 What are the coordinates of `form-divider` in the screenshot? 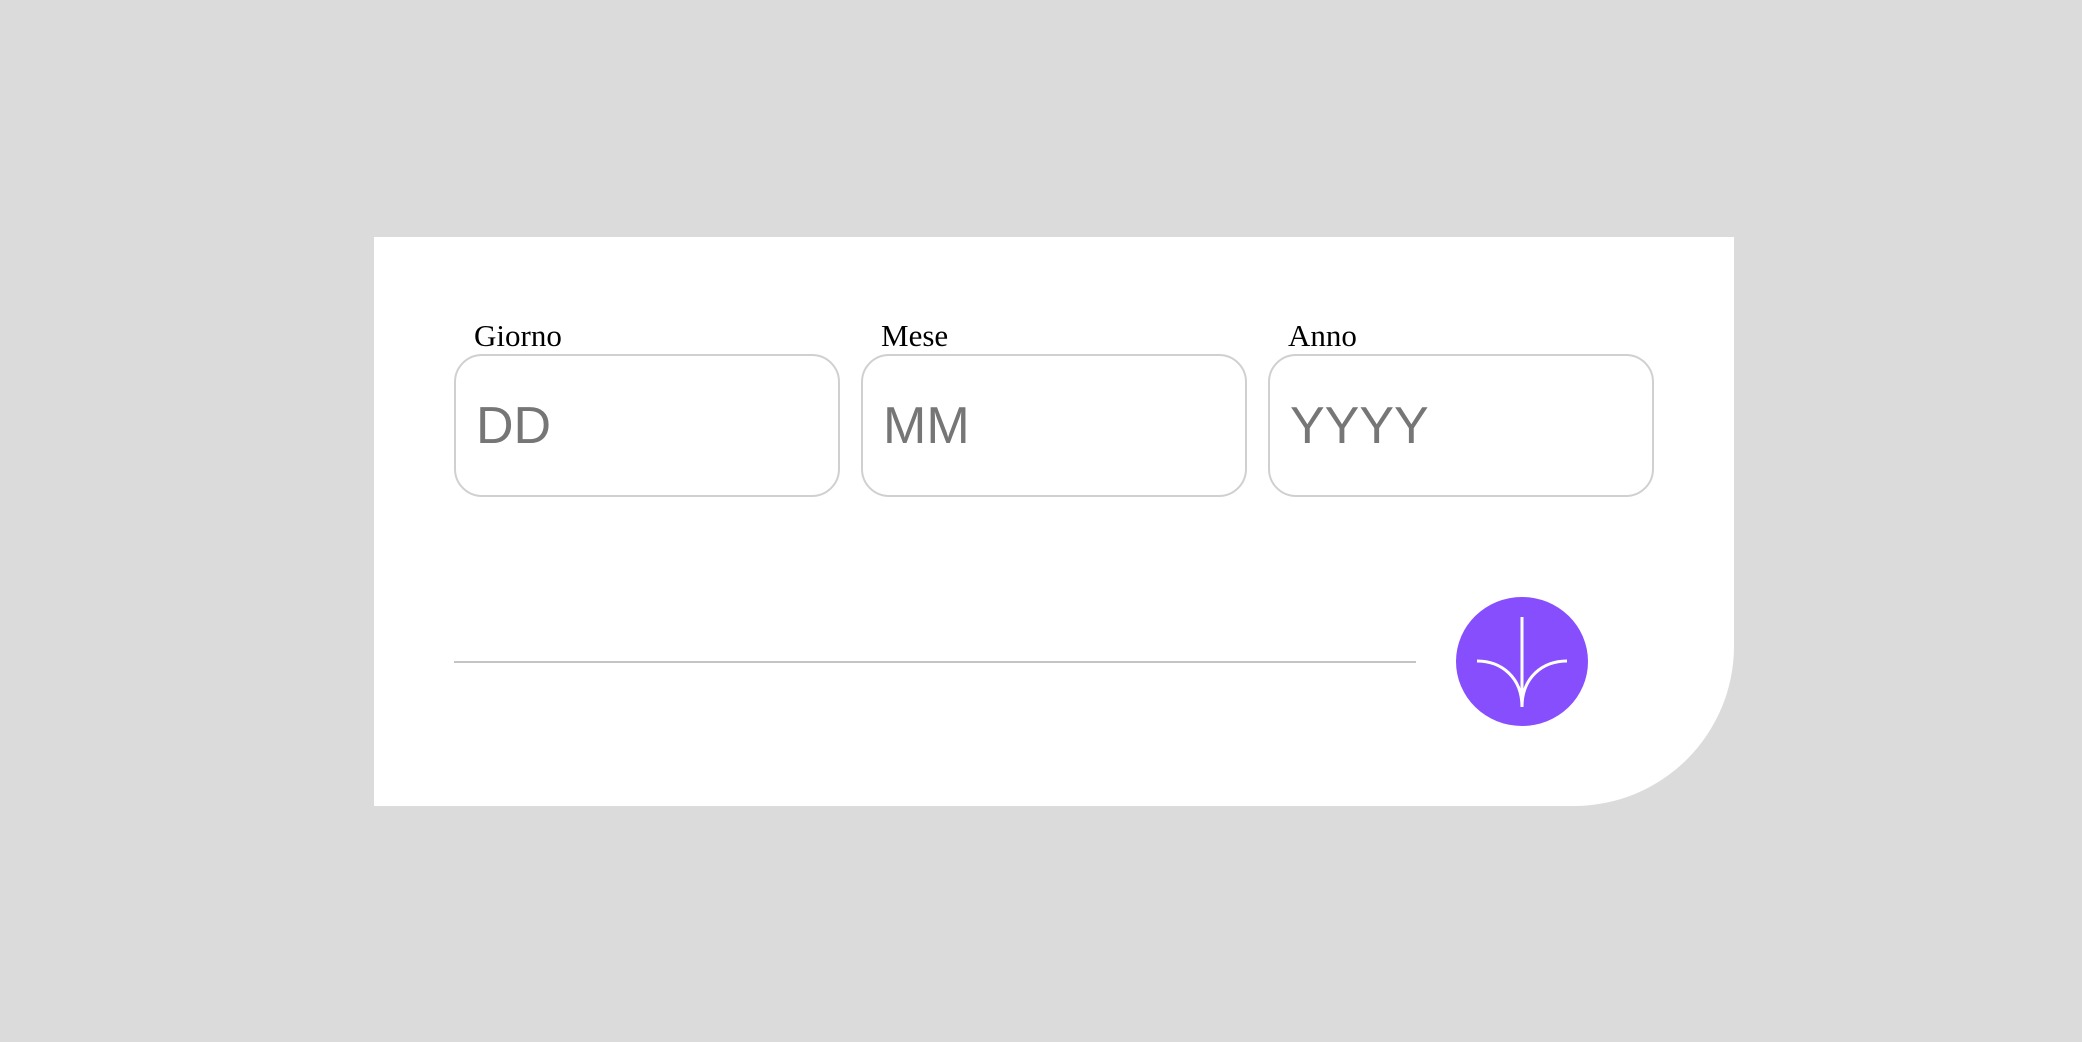 It's located at (935, 662).